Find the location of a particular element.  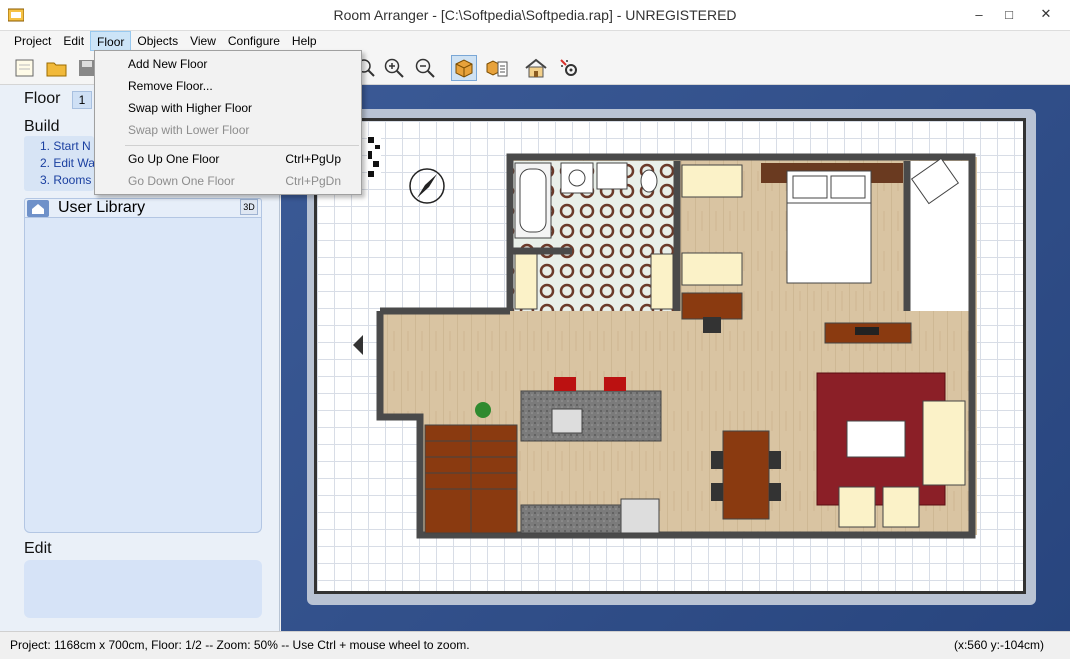

staircase is located at coordinates (471, 479).